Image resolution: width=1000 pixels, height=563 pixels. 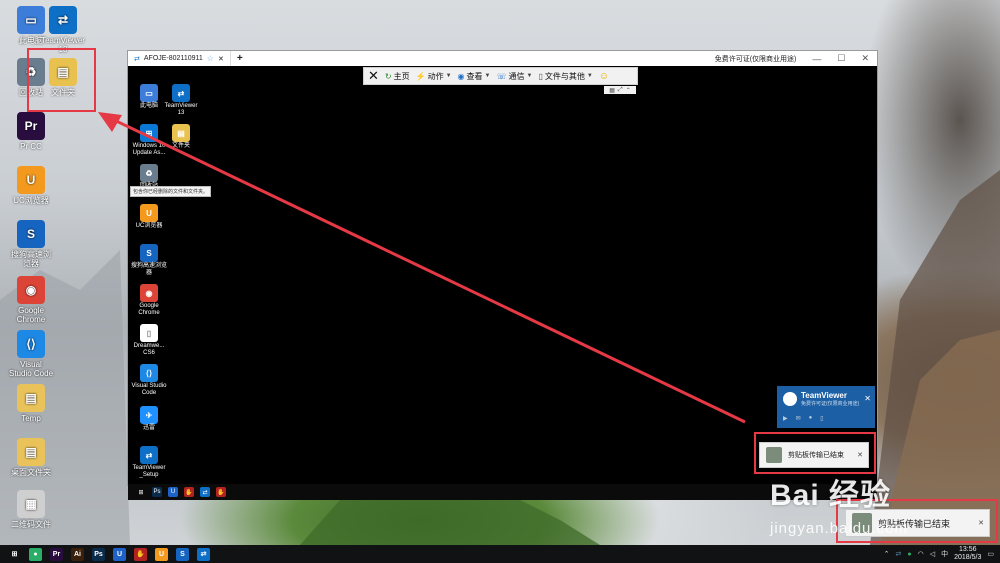 I want to click on taskbar-app-list: ● Pr Ai Ps U ✋ U S ⇄, so click(x=115, y=554).